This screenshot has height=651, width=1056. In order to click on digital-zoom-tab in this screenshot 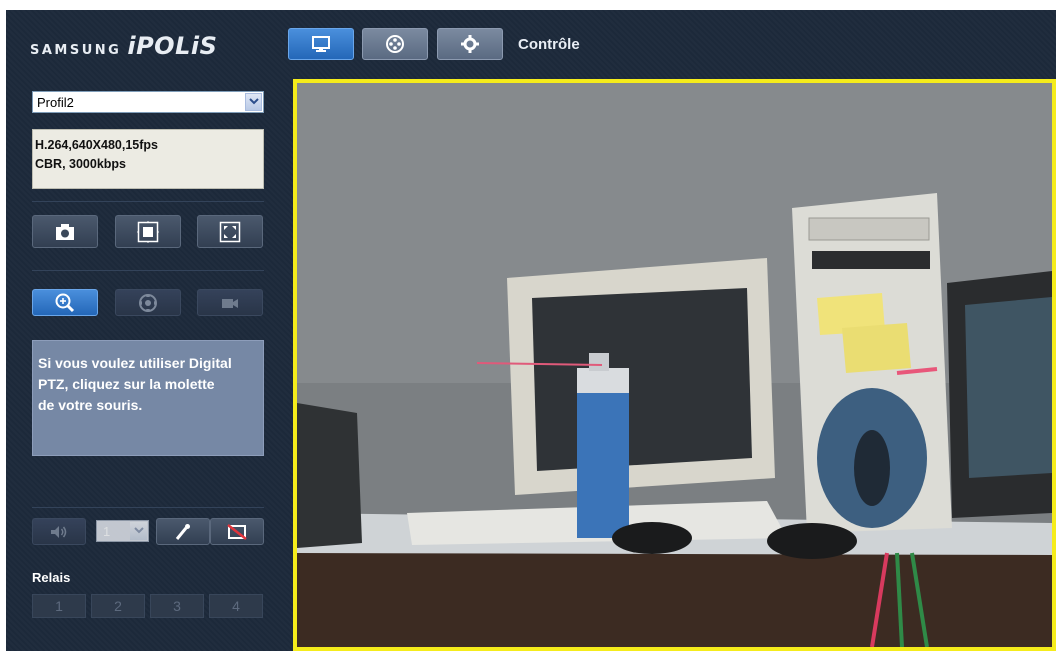, I will do `click(65, 302)`.